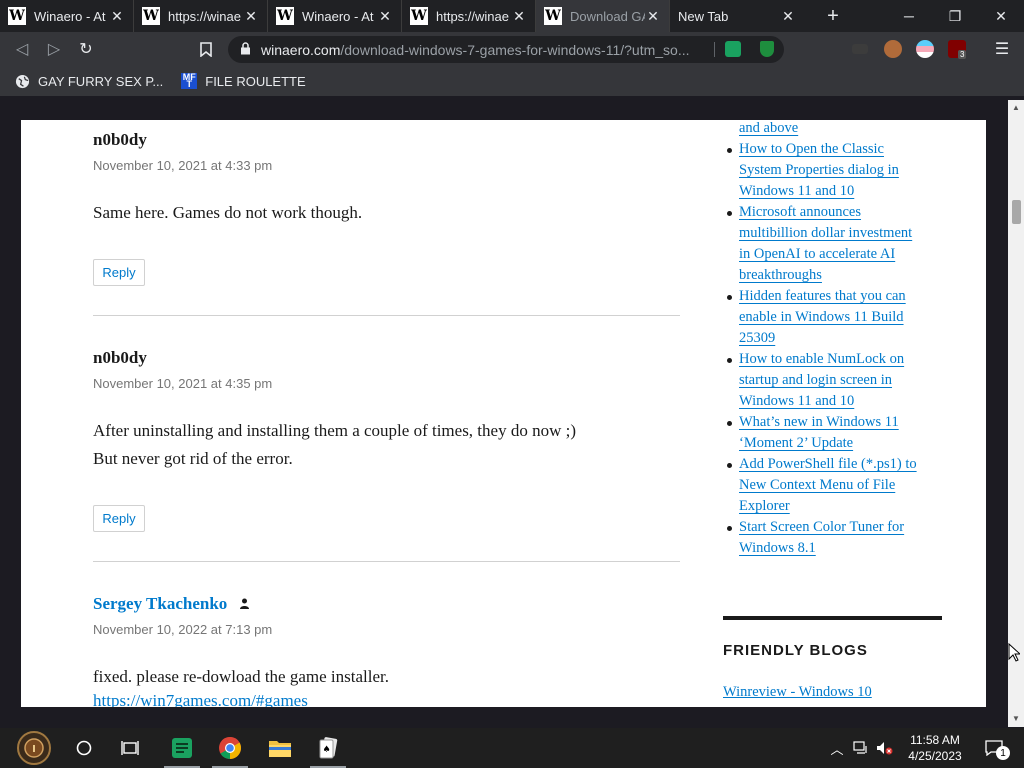 The height and width of the screenshot is (768, 1024). Describe the element at coordinates (925, 49) in the screenshot. I see `flag-extension-icon` at that location.